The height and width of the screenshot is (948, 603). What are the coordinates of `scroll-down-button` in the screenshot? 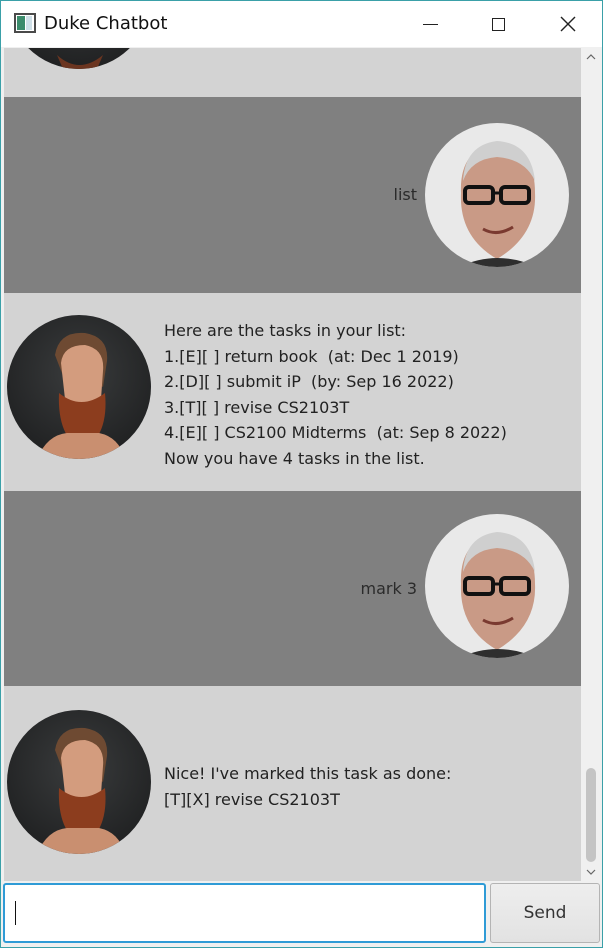 It's located at (591, 872).